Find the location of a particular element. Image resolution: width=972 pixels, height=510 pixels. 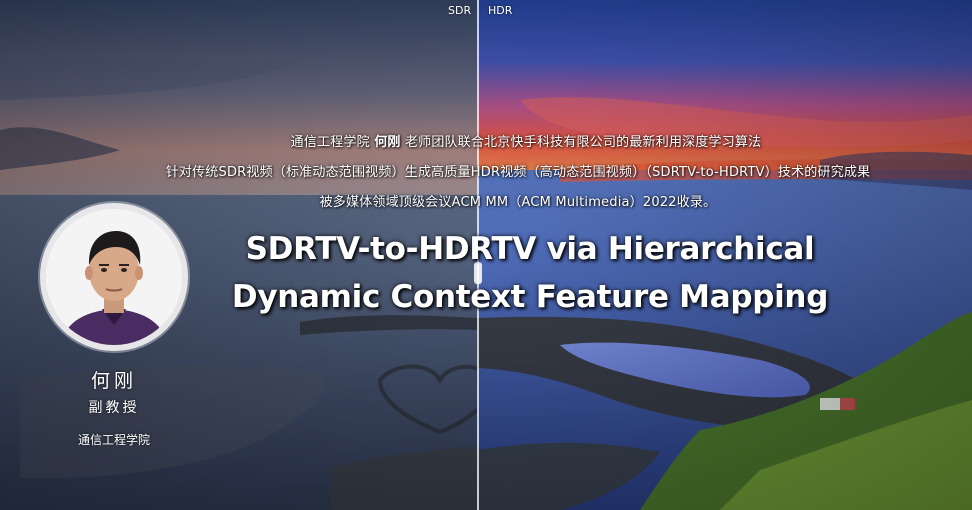

portrait-photo is located at coordinates (114, 277).